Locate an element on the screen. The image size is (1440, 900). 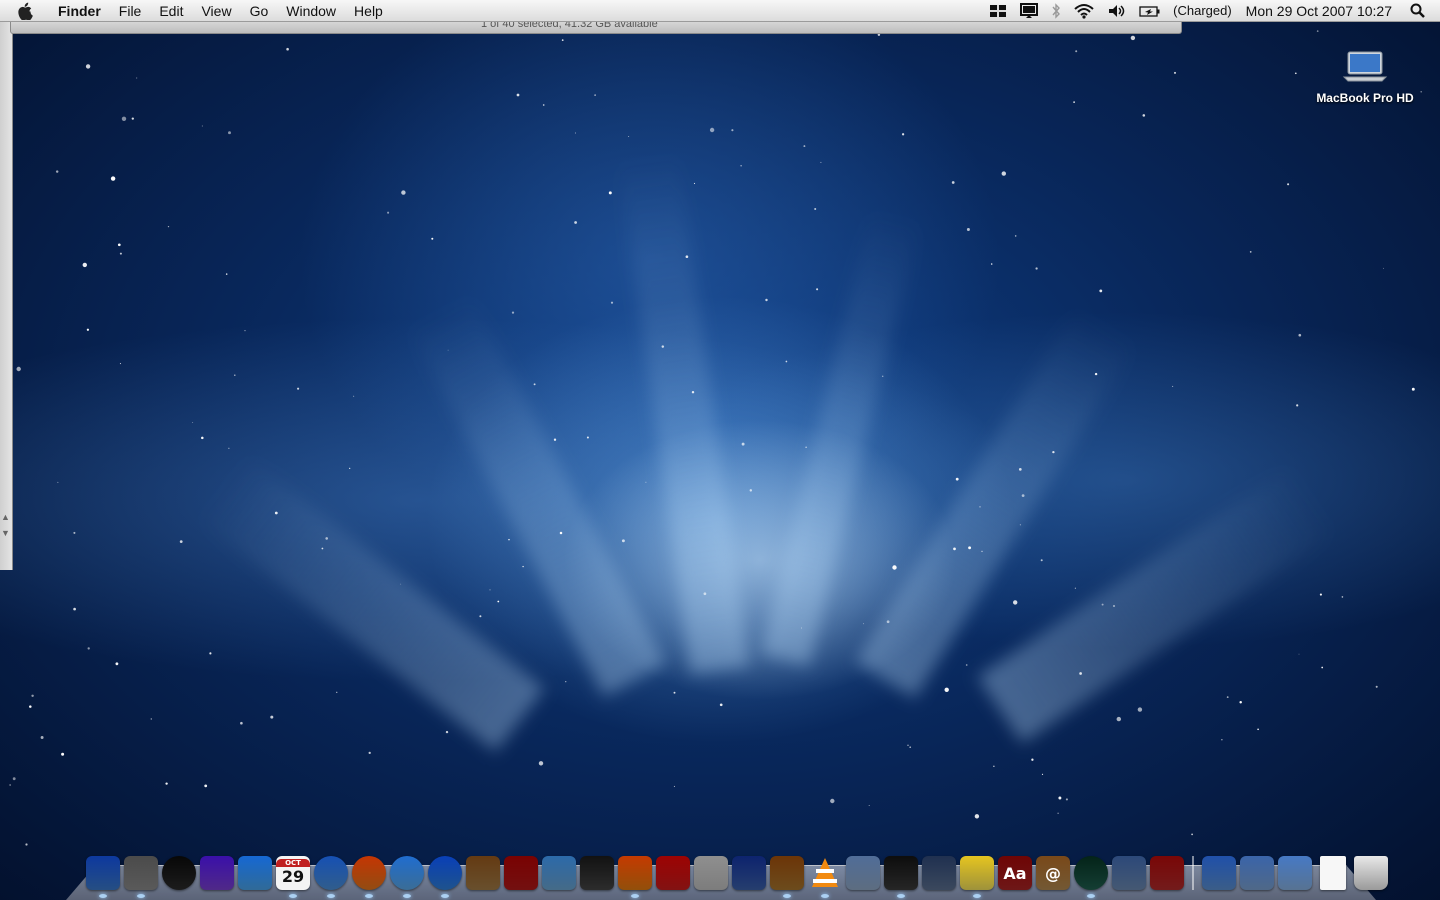
address-book-label: @ is located at coordinates (1053, 873).